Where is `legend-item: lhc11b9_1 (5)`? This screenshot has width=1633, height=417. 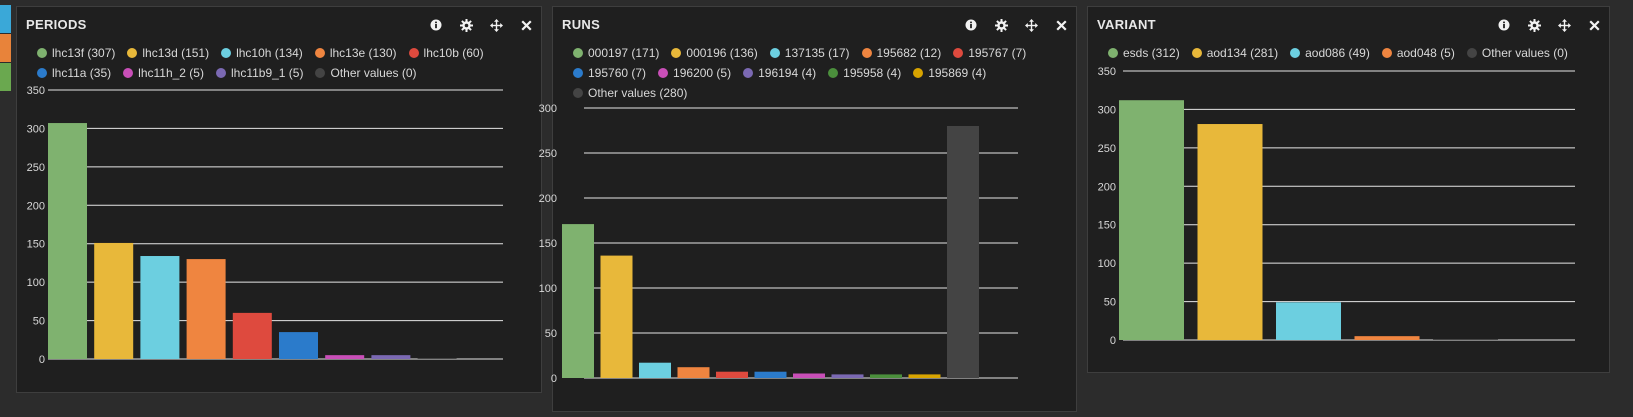 legend-item: lhc11b9_1 (5) is located at coordinates (259, 73).